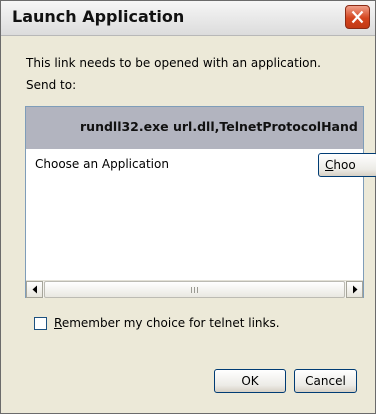 The image size is (376, 414). Describe the element at coordinates (58, 323) in the screenshot. I see `remember-accesskey: R` at that location.